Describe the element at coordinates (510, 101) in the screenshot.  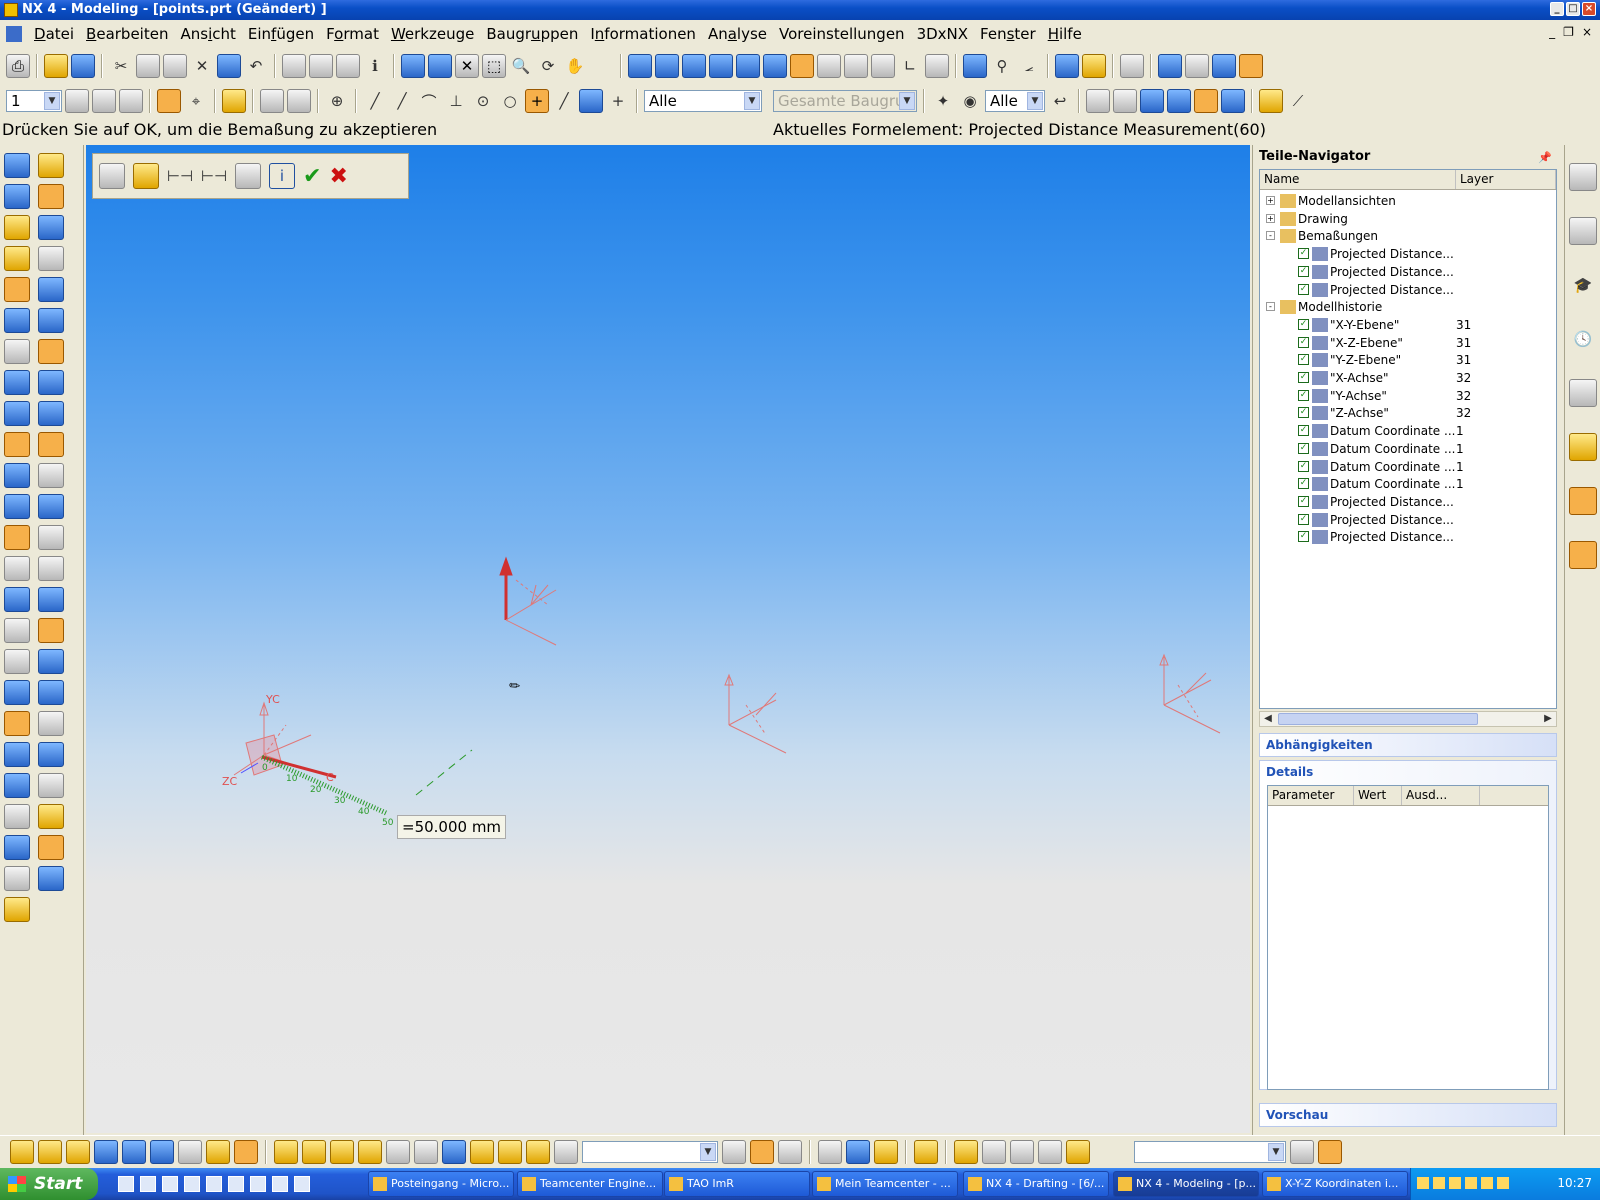
I see `quadrant-point-icon: ○` at that location.